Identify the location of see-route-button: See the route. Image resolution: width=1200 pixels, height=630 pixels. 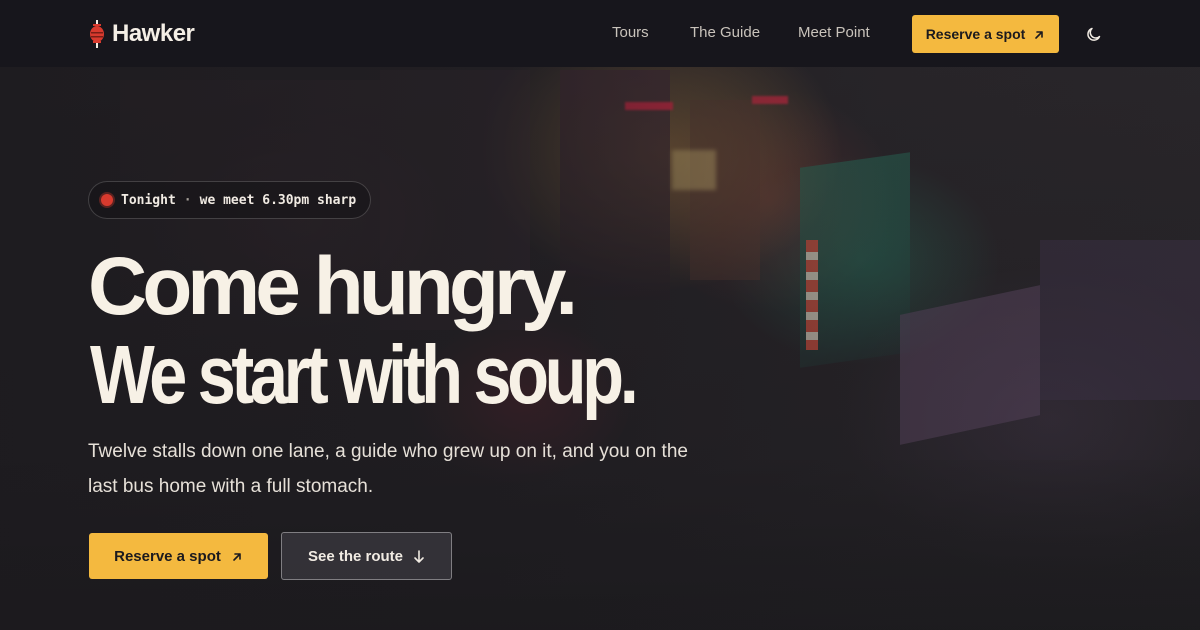
(366, 556).